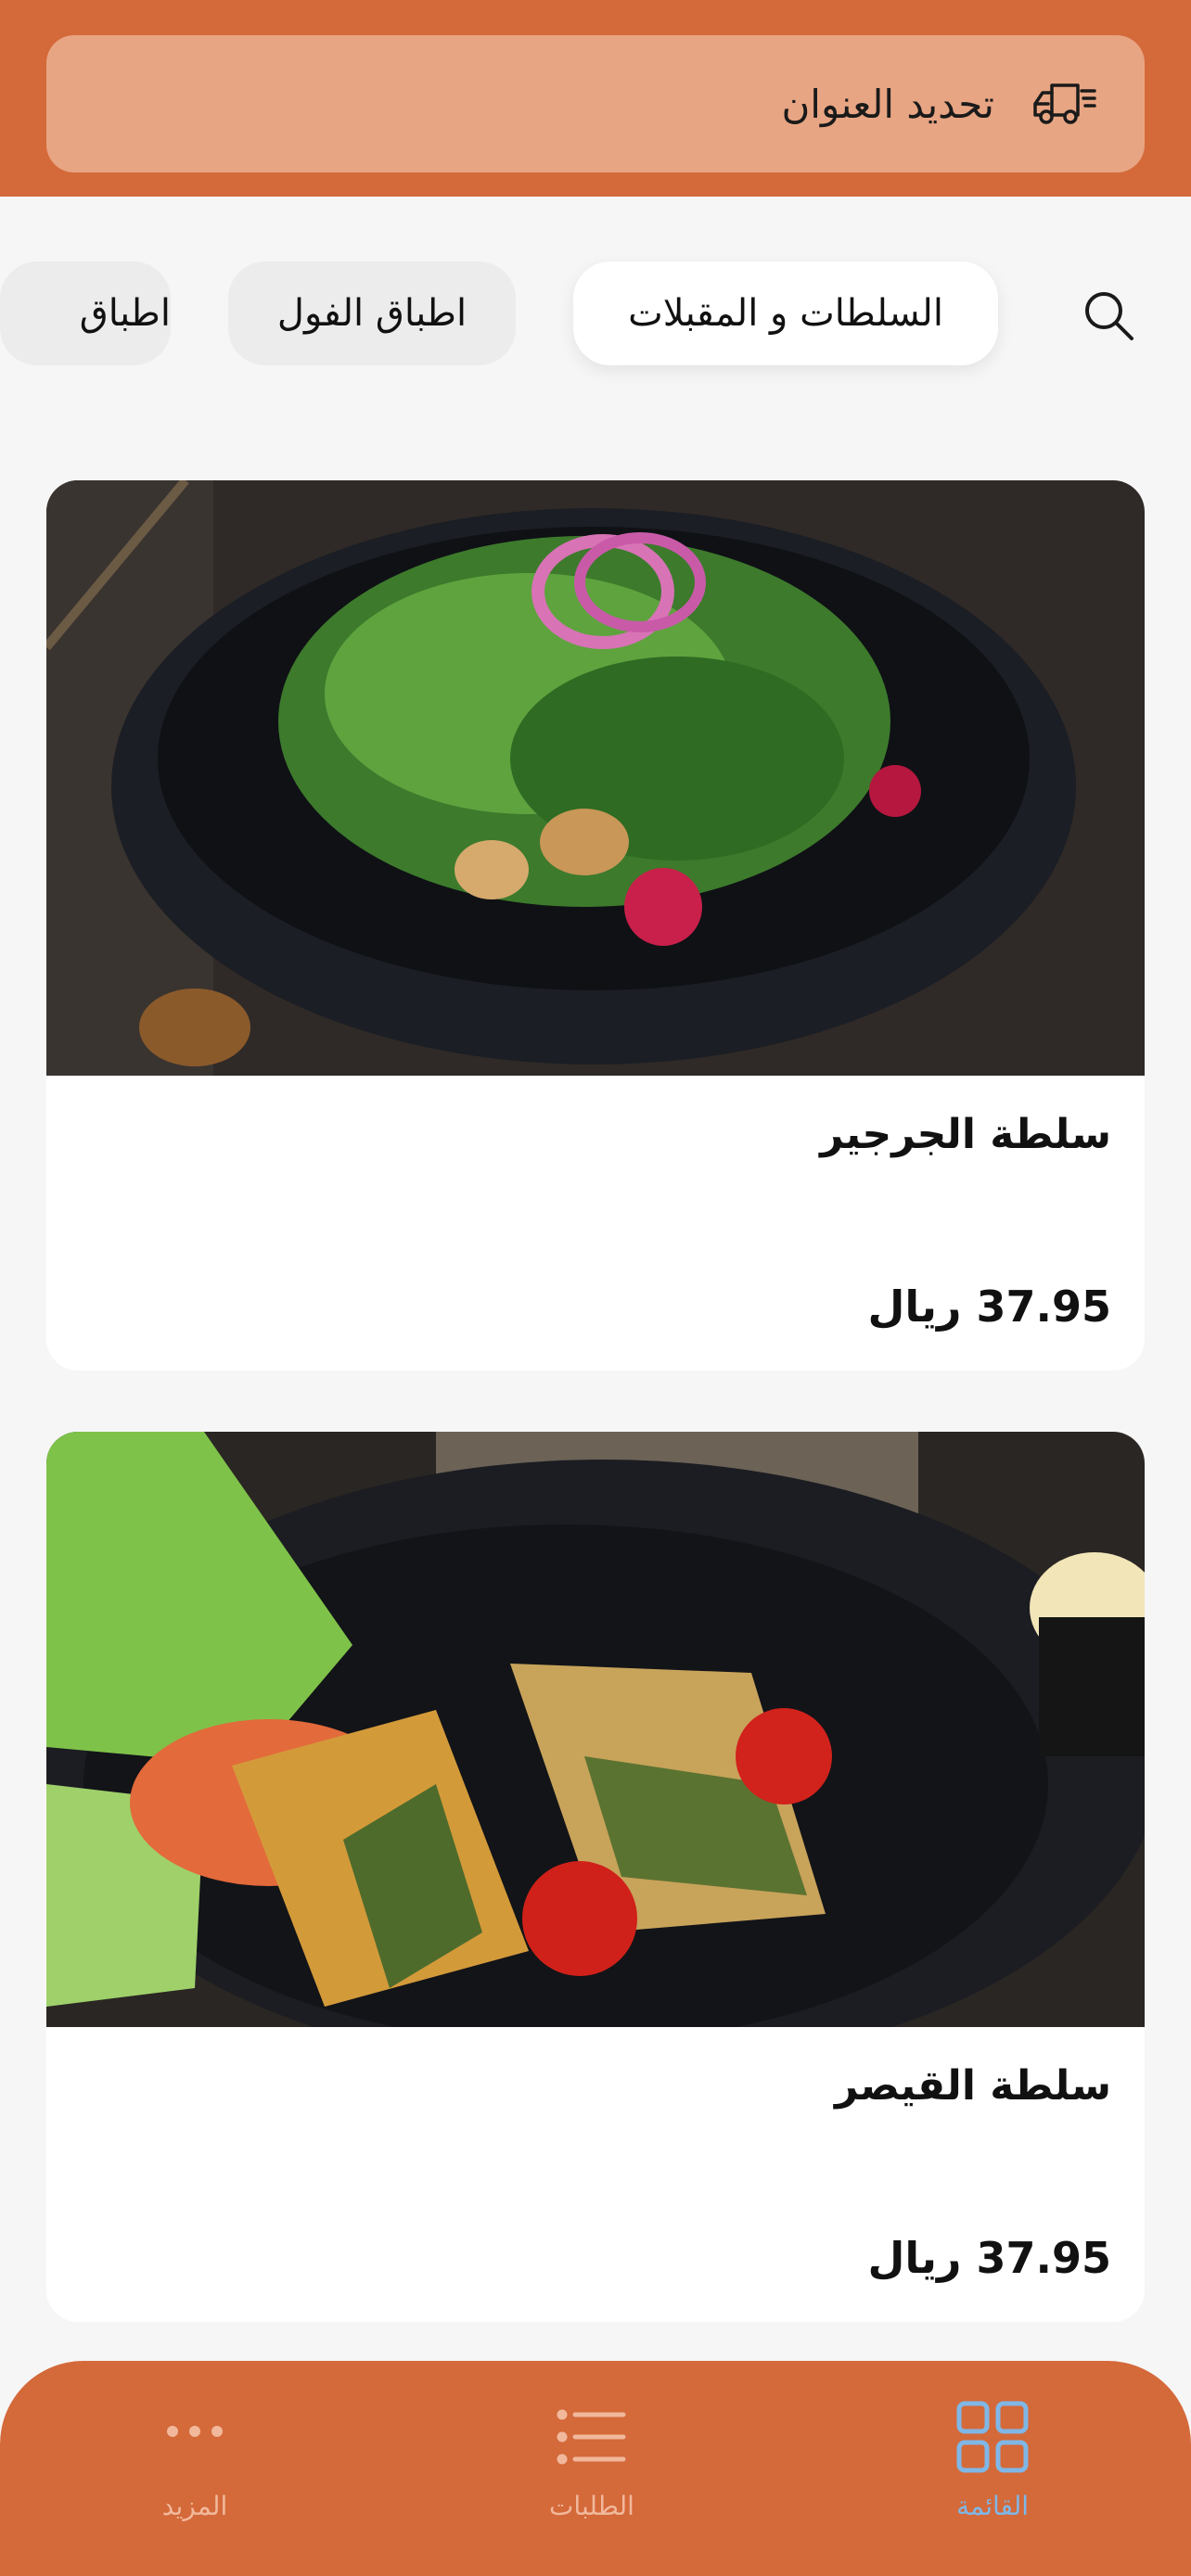 The width and height of the screenshot is (1191, 2576). Describe the element at coordinates (592, 2437) in the screenshot. I see `list-icon` at that location.